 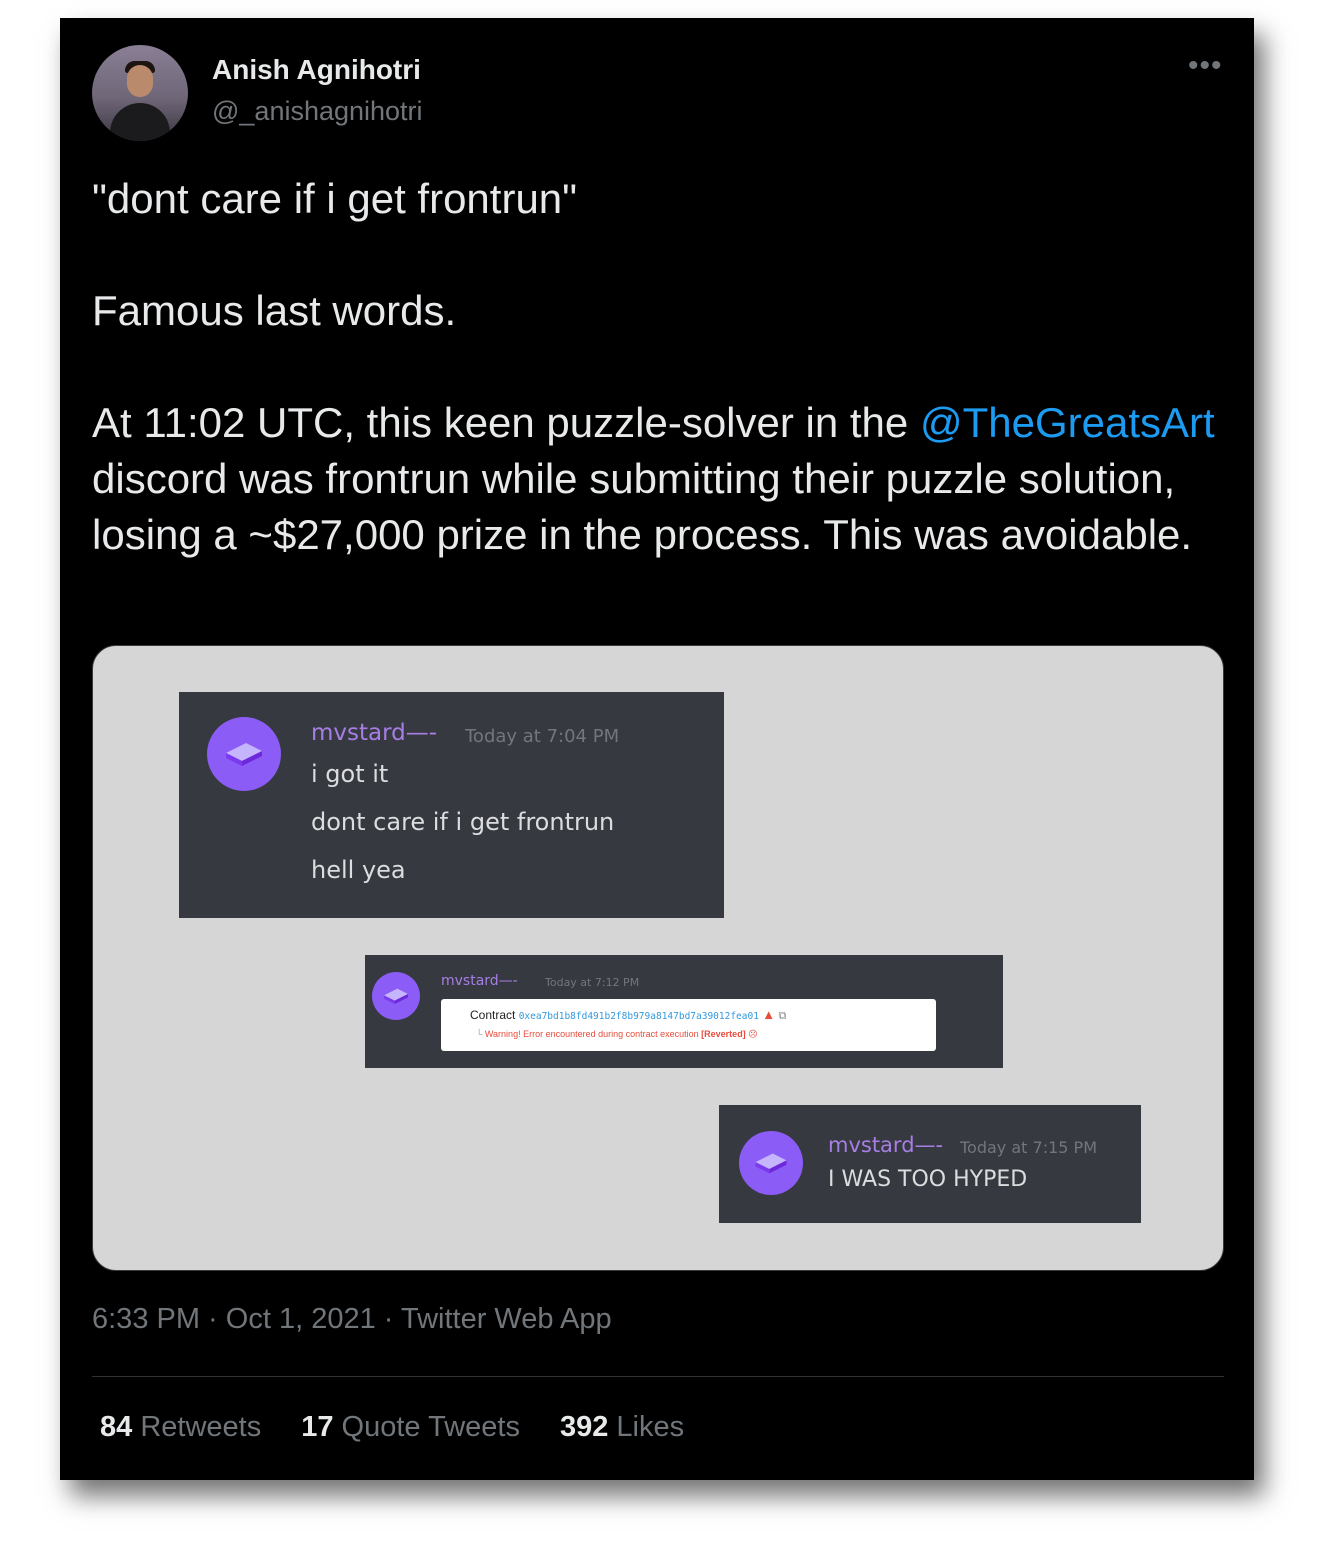 I want to click on mention-link: @TheGreatsArt, so click(x=1067, y=422).